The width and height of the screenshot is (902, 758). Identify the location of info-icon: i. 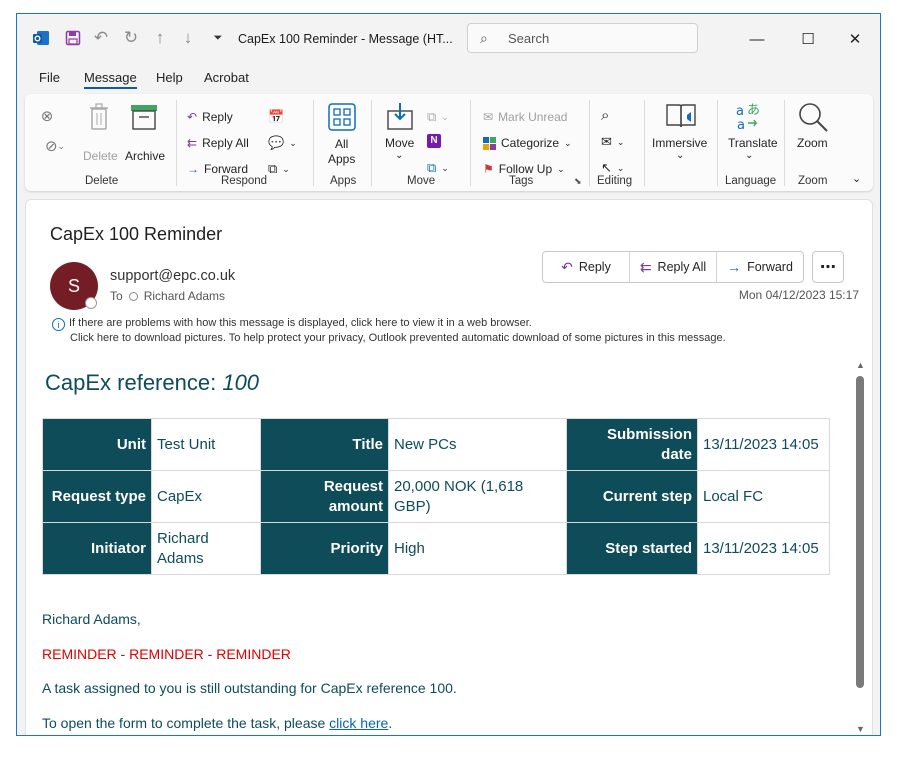
(58, 324).